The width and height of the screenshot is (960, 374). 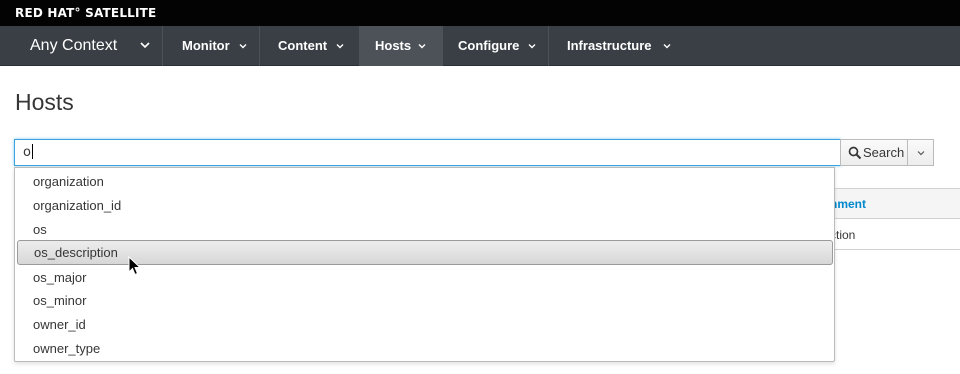 I want to click on search-options-button, so click(x=920, y=152).